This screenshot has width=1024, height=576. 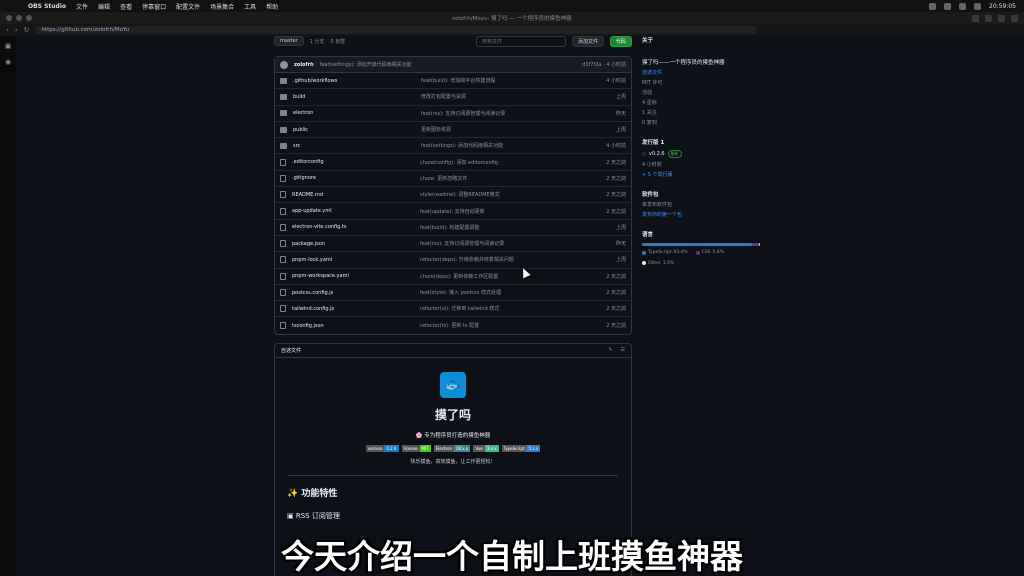 What do you see at coordinates (503, 308) in the screenshot?
I see `file-commit-message: refactor(ui): 迁移到 tailwind 样式` at bounding box center [503, 308].